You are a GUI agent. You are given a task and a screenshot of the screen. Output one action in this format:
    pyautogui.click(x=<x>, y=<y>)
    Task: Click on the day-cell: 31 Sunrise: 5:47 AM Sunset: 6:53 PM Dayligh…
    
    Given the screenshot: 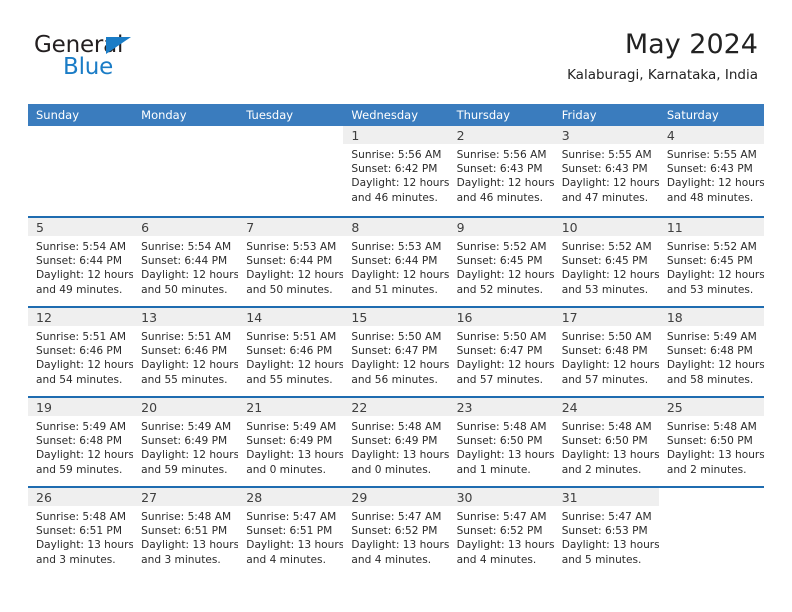 What is the action you would take?
    pyautogui.click(x=606, y=532)
    